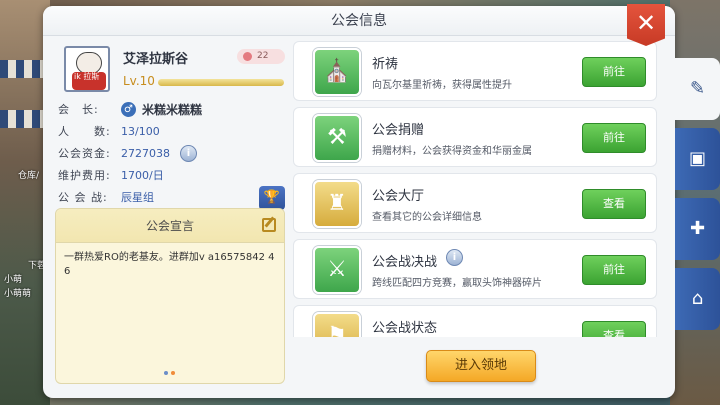  Describe the element at coordinates (156, 59) in the screenshot. I see `guild-name: 艾泽拉斯谷` at that location.